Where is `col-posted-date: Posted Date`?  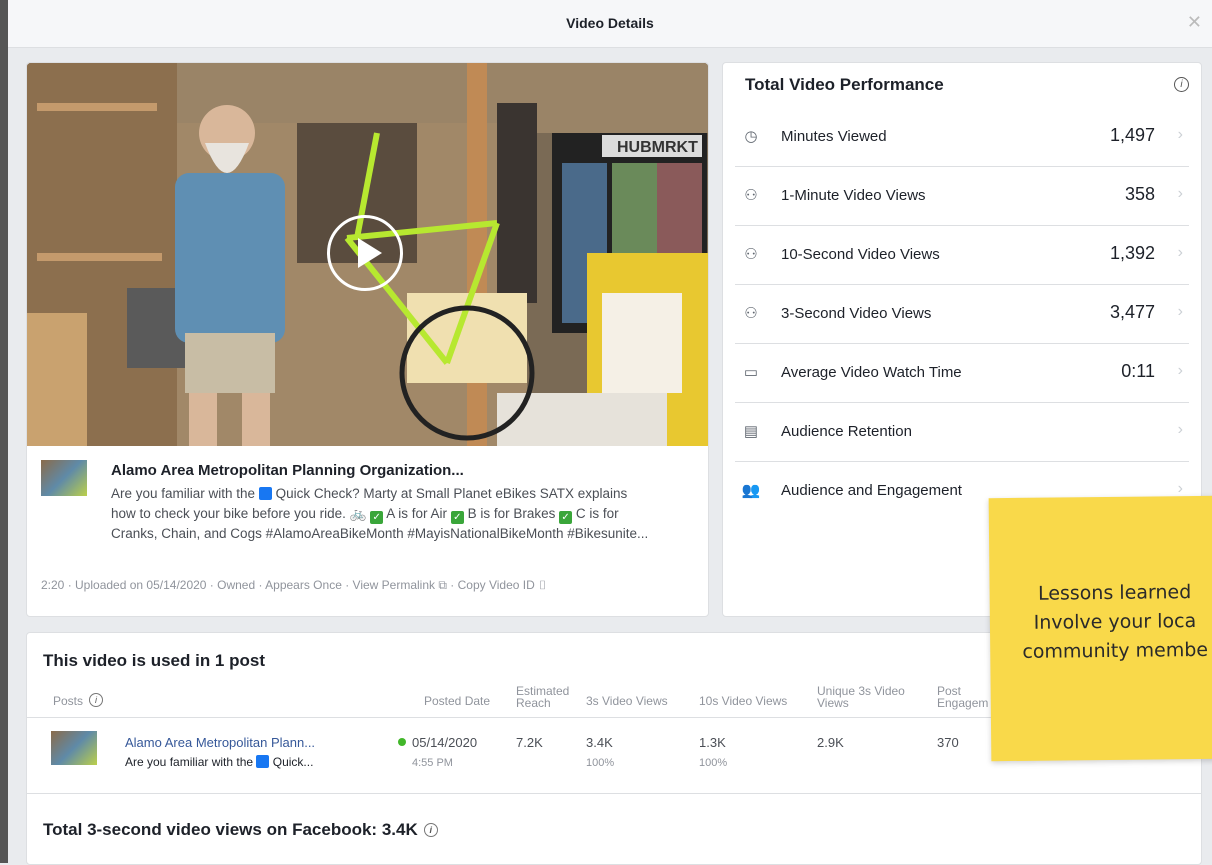 col-posted-date: Posted Date is located at coordinates (457, 701).